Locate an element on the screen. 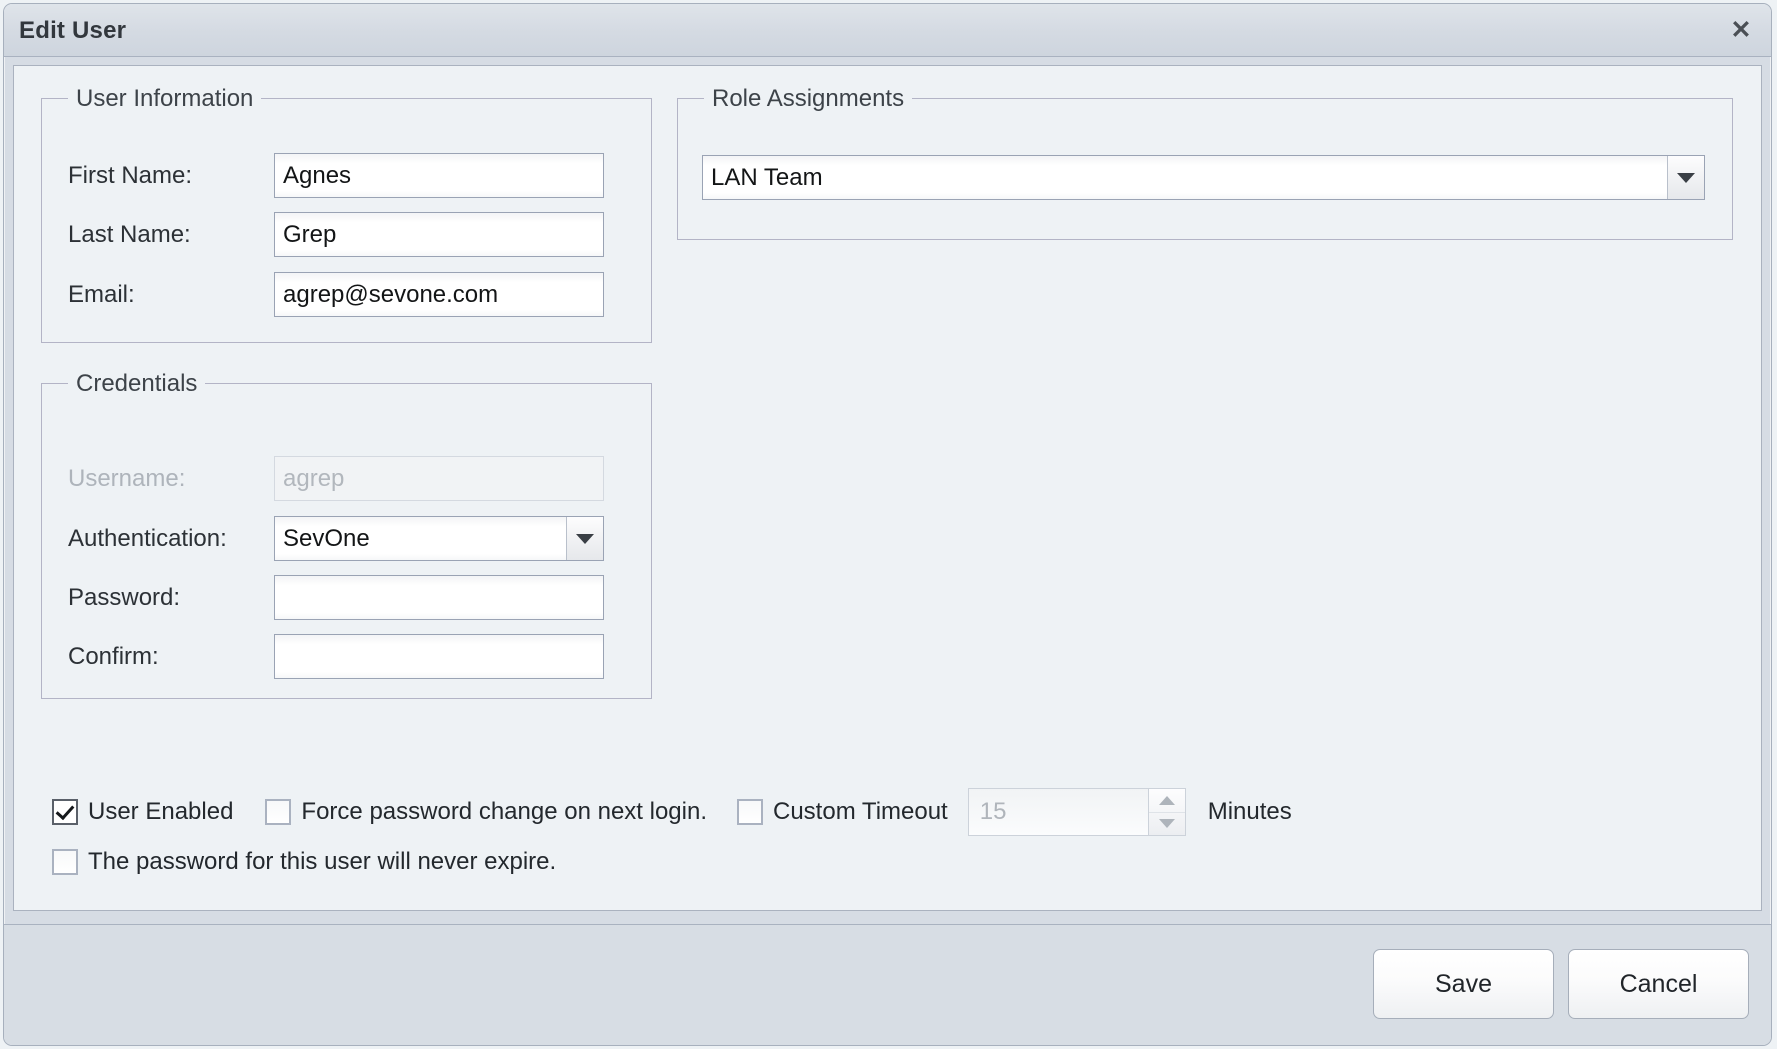  dialog-title: Edit User is located at coordinates (73, 30).